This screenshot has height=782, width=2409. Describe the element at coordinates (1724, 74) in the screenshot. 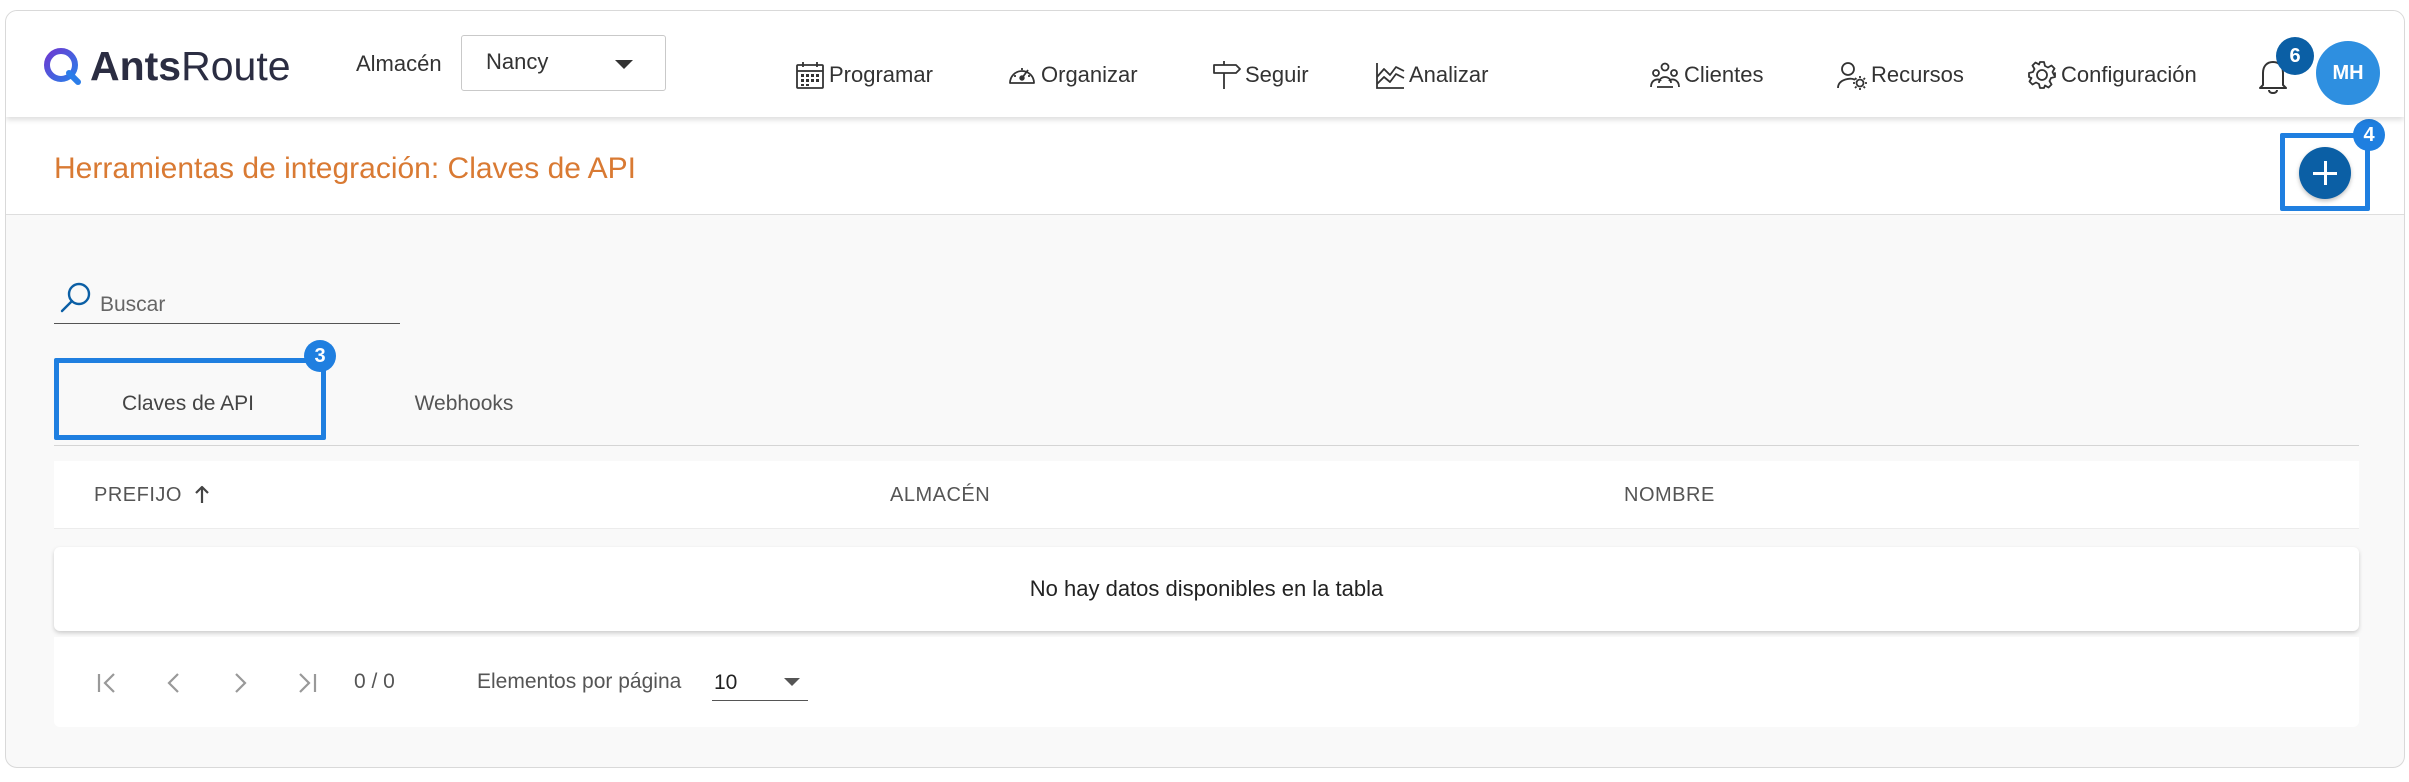

I see `nav-clientes-label: Clientes` at that location.